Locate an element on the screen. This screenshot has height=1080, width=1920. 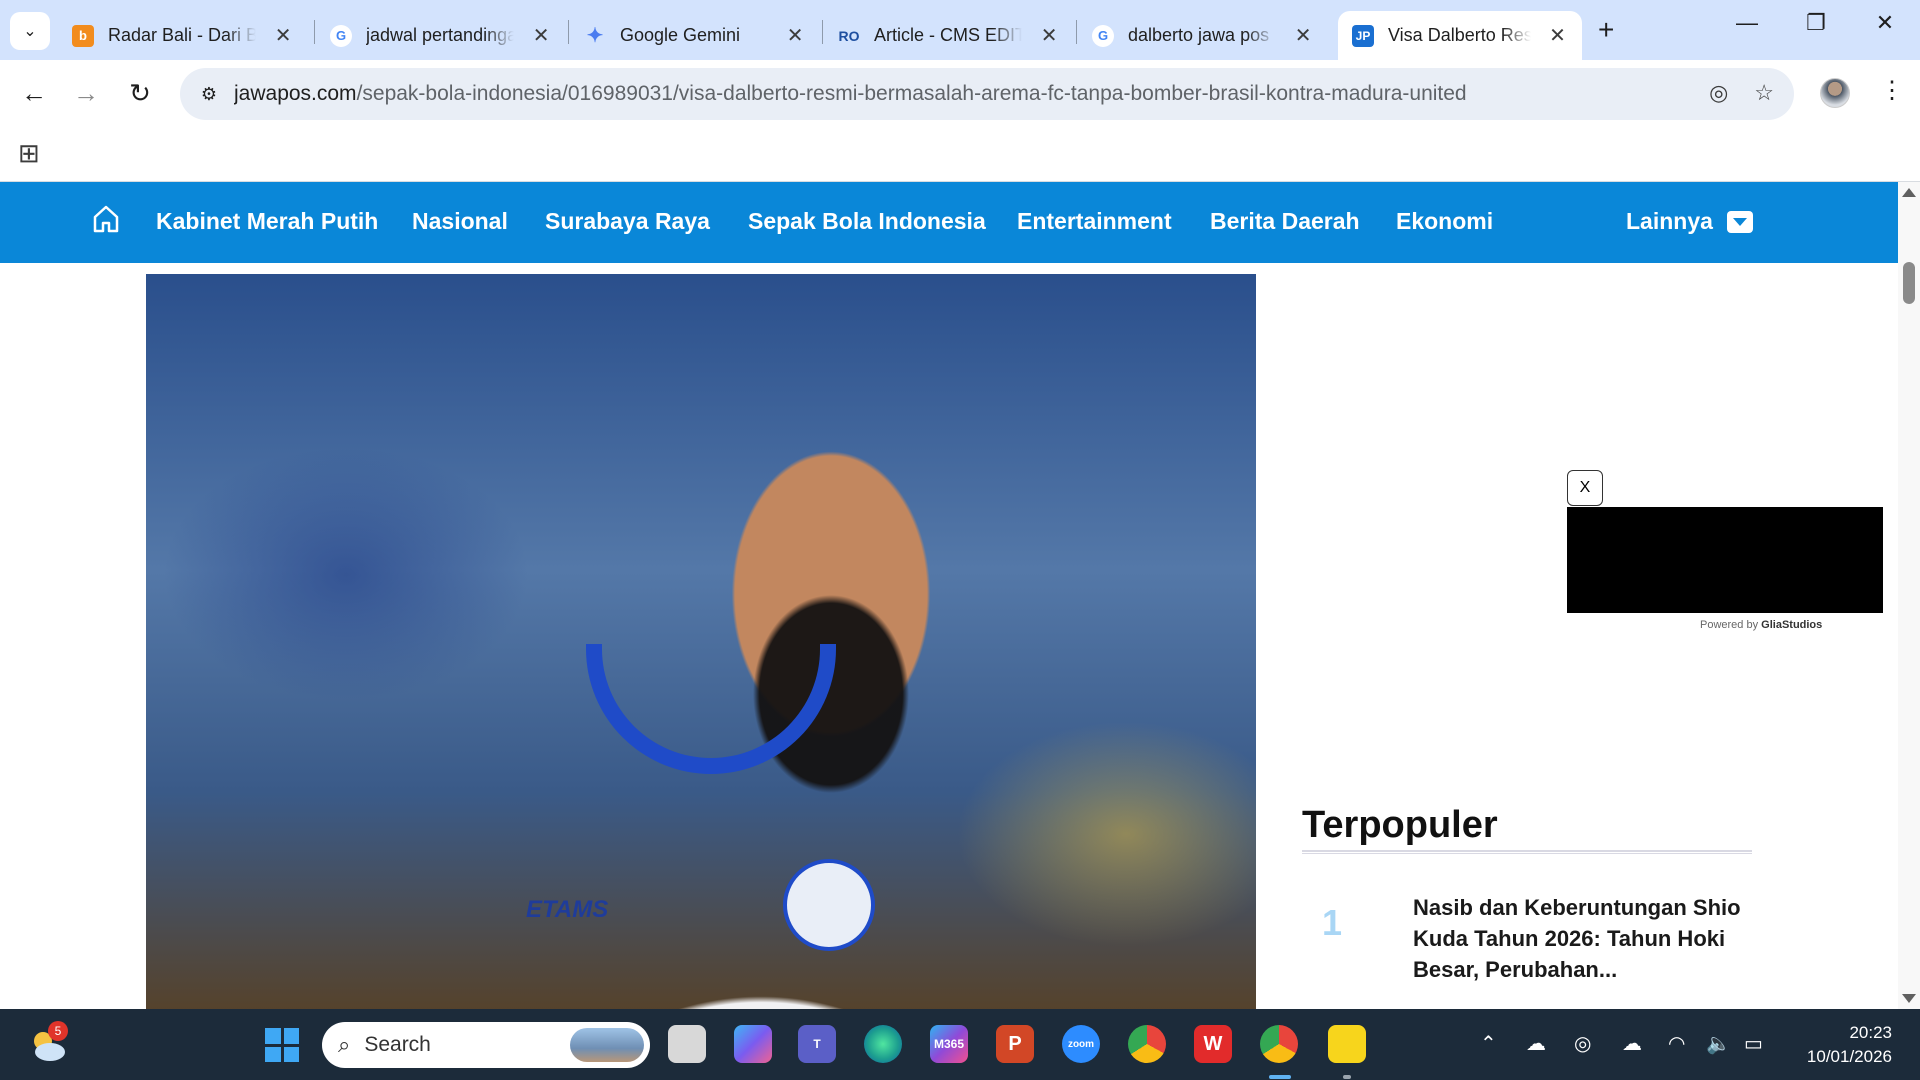
close-window-button: ✕ is located at coordinates (1885, 23).